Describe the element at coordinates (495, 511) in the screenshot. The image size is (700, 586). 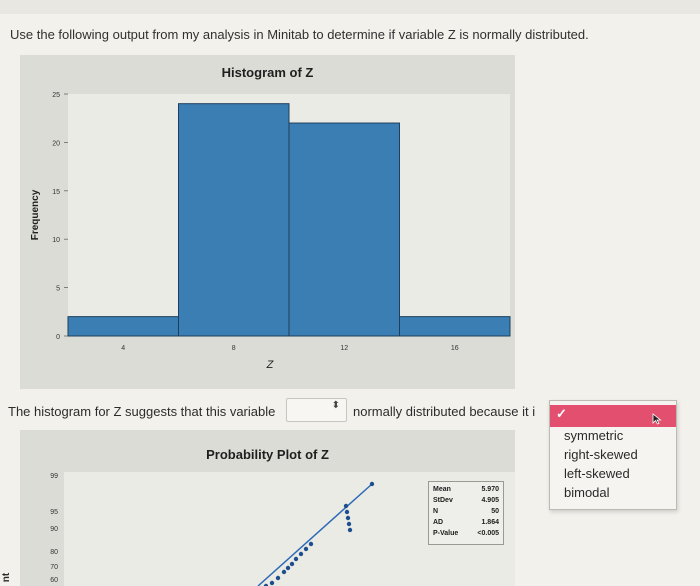
I see `stat-value: 50` at that location.